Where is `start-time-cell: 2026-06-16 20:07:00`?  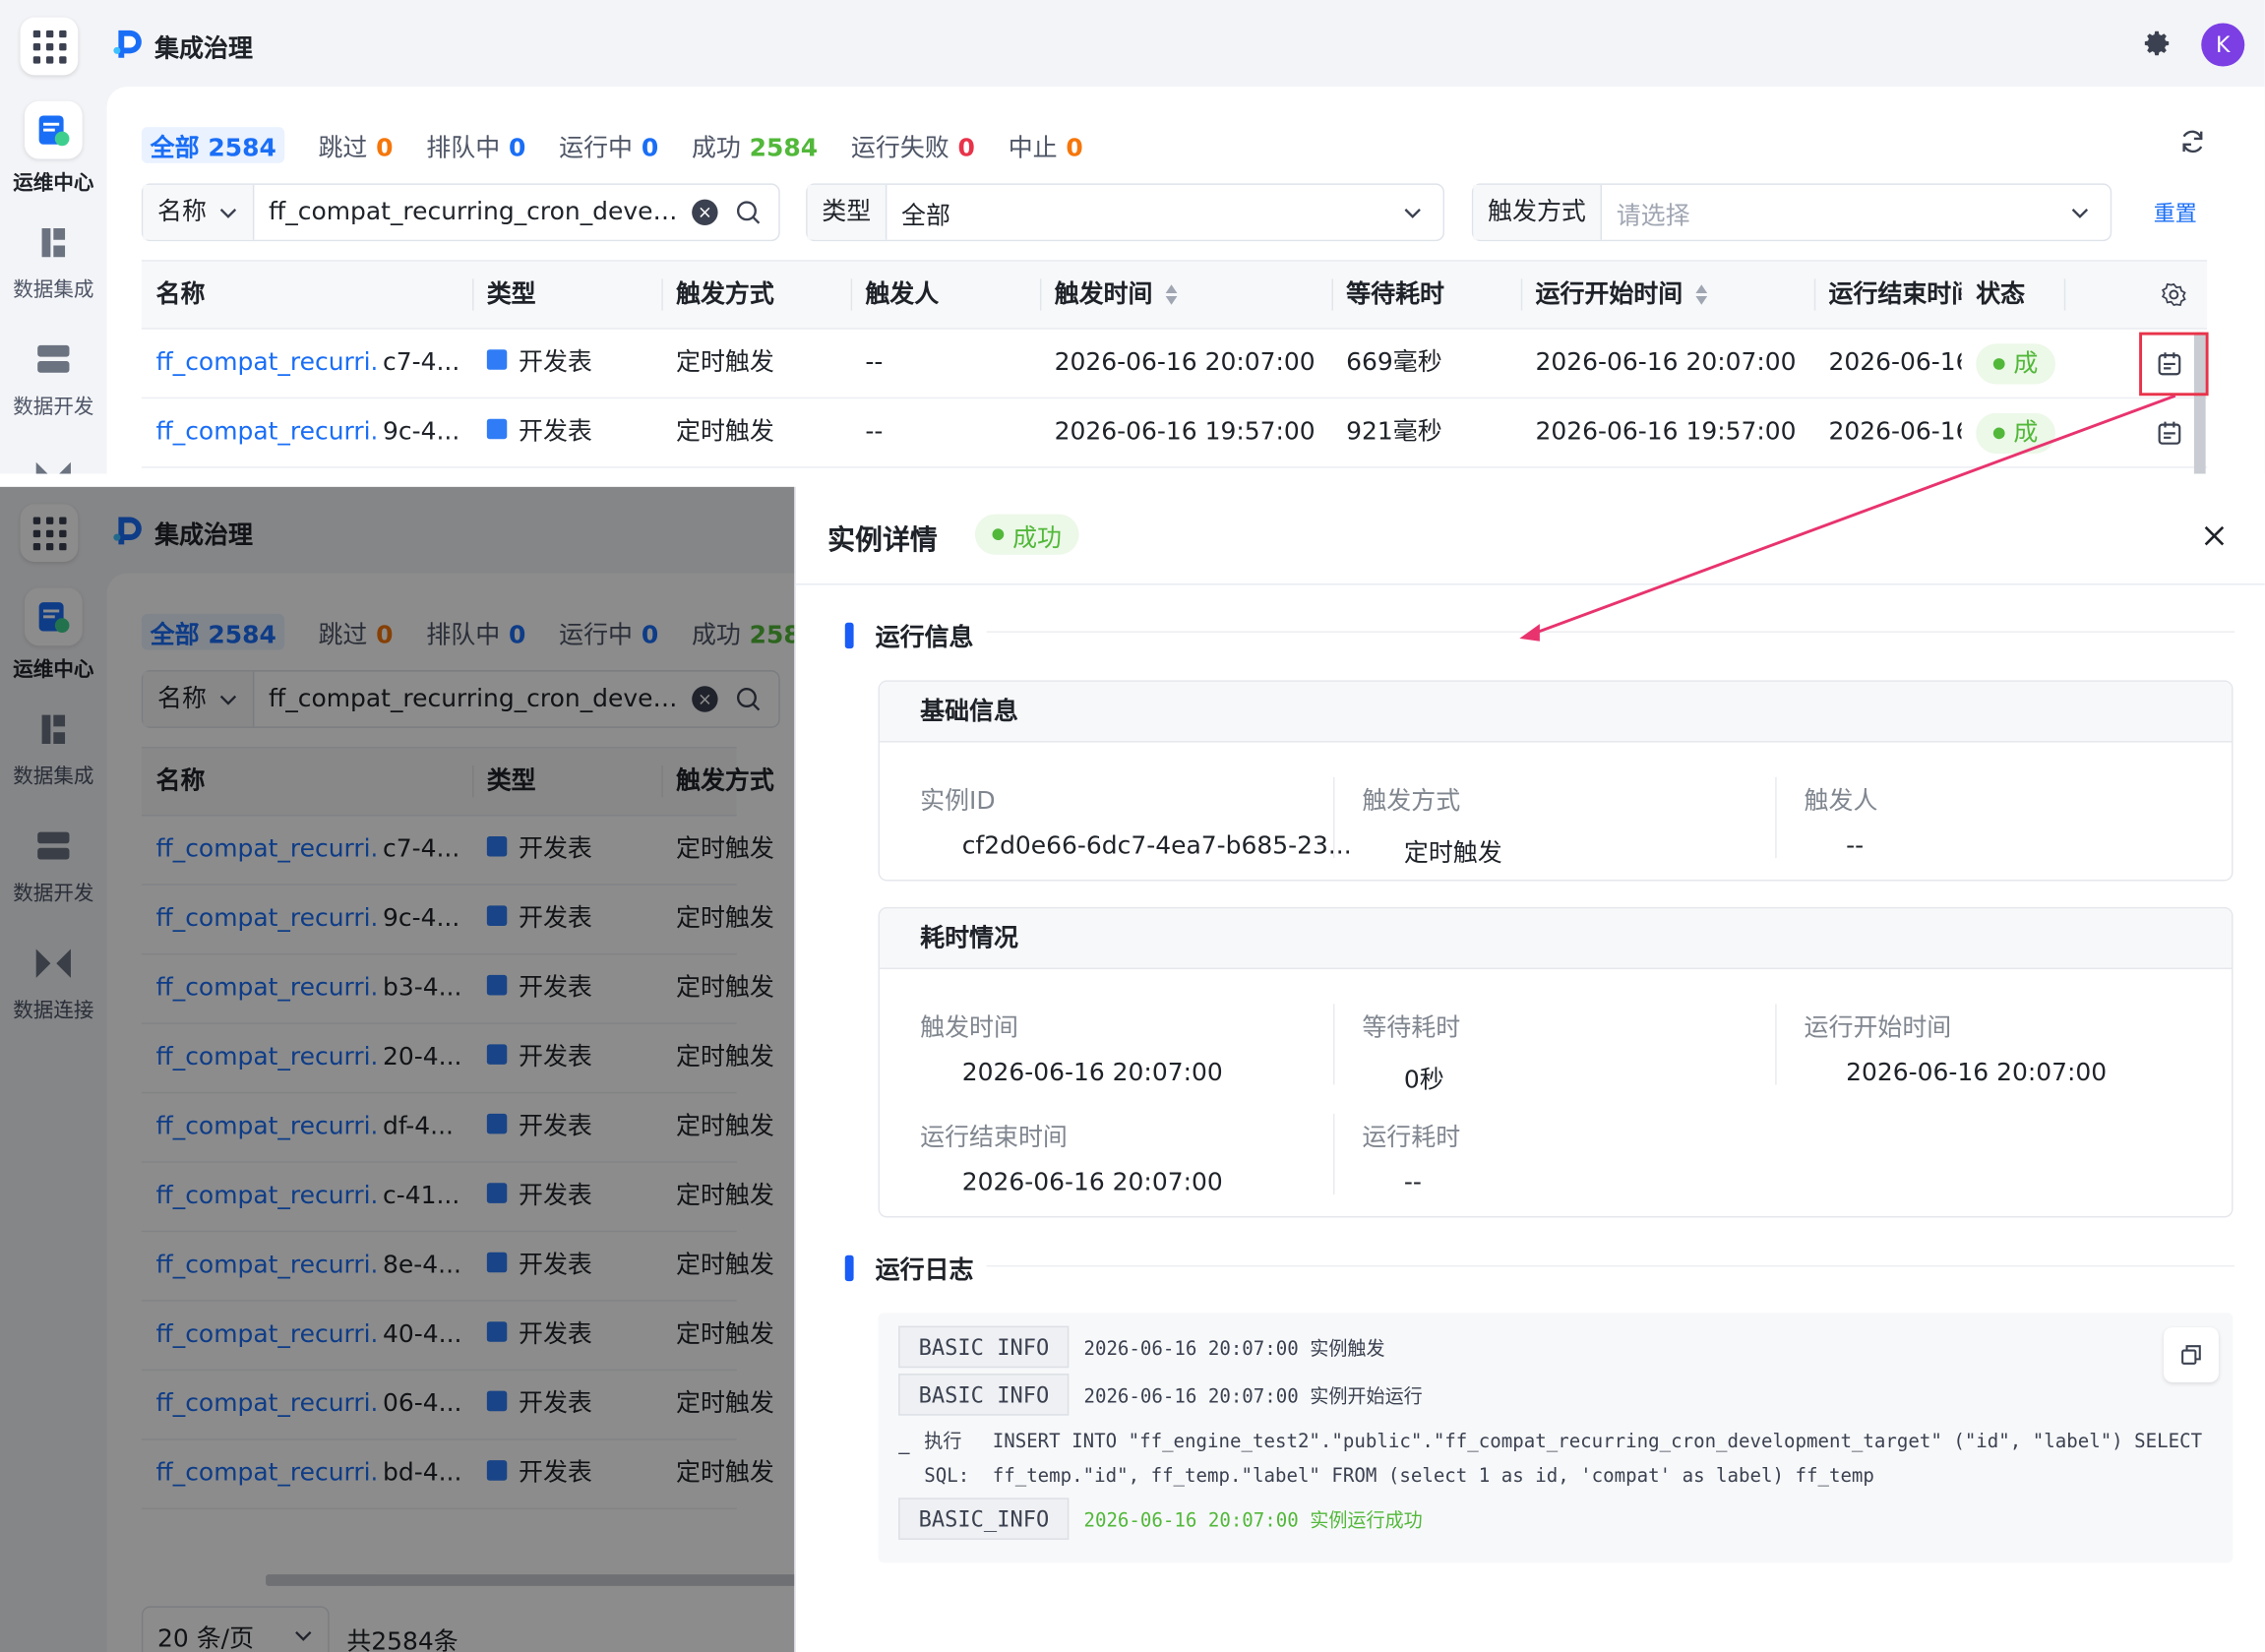 start-time-cell: 2026-06-16 20:07:00 is located at coordinates (1666, 362).